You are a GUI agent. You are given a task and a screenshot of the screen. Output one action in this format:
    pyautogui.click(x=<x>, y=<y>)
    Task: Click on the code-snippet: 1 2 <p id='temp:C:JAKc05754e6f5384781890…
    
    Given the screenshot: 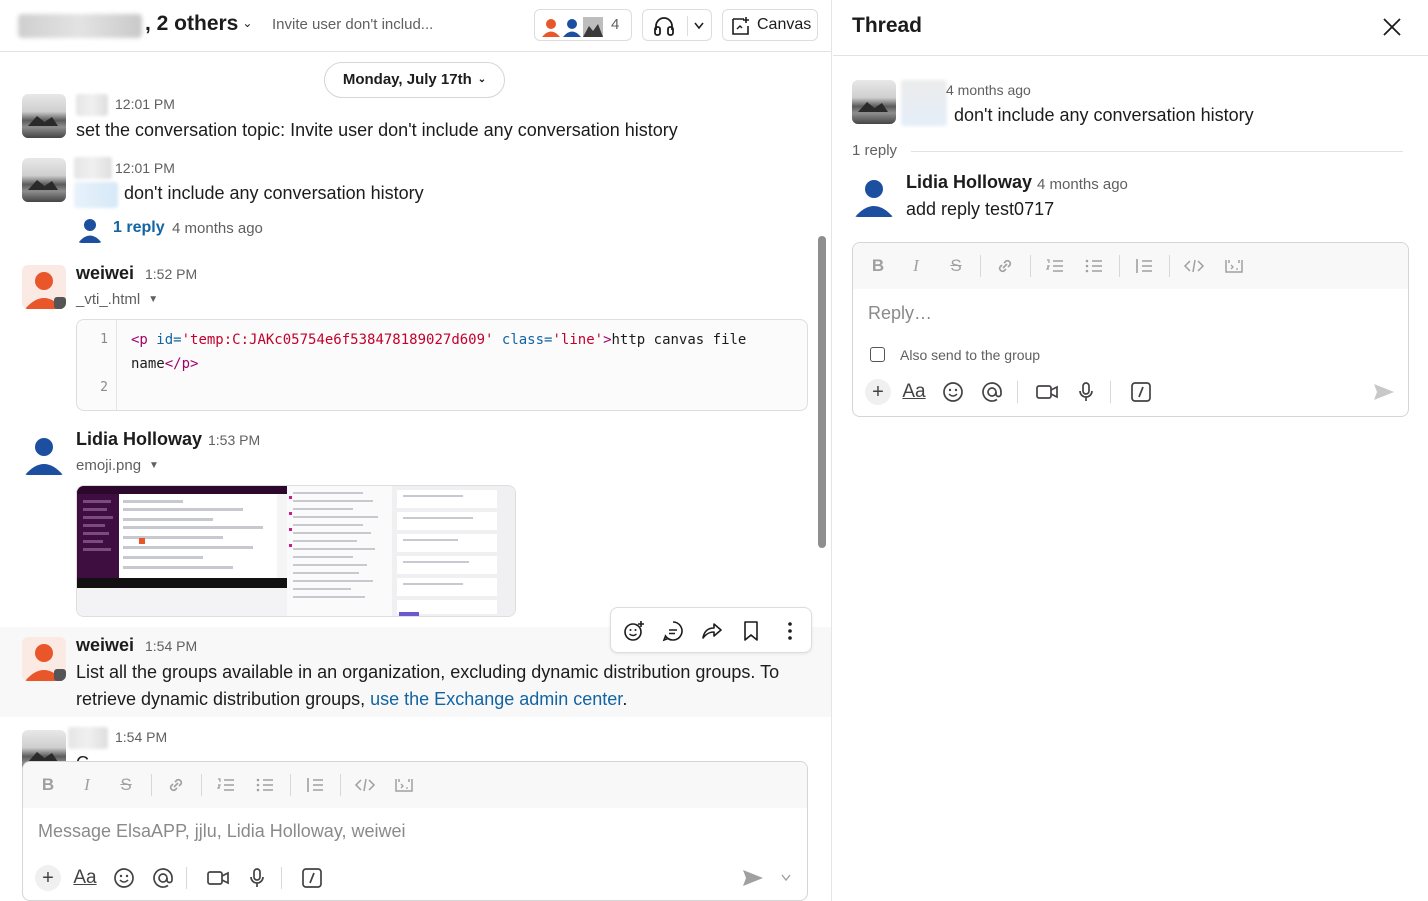 What is the action you would take?
    pyautogui.click(x=442, y=365)
    